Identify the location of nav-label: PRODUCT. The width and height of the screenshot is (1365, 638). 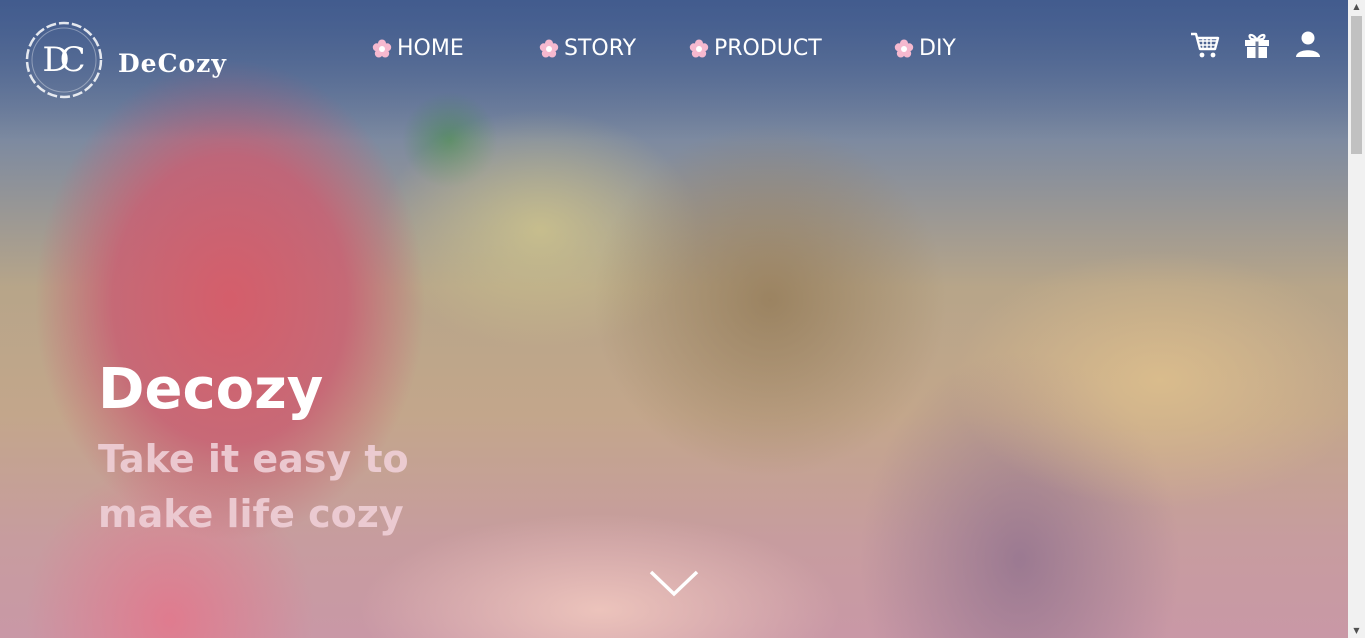
(768, 48).